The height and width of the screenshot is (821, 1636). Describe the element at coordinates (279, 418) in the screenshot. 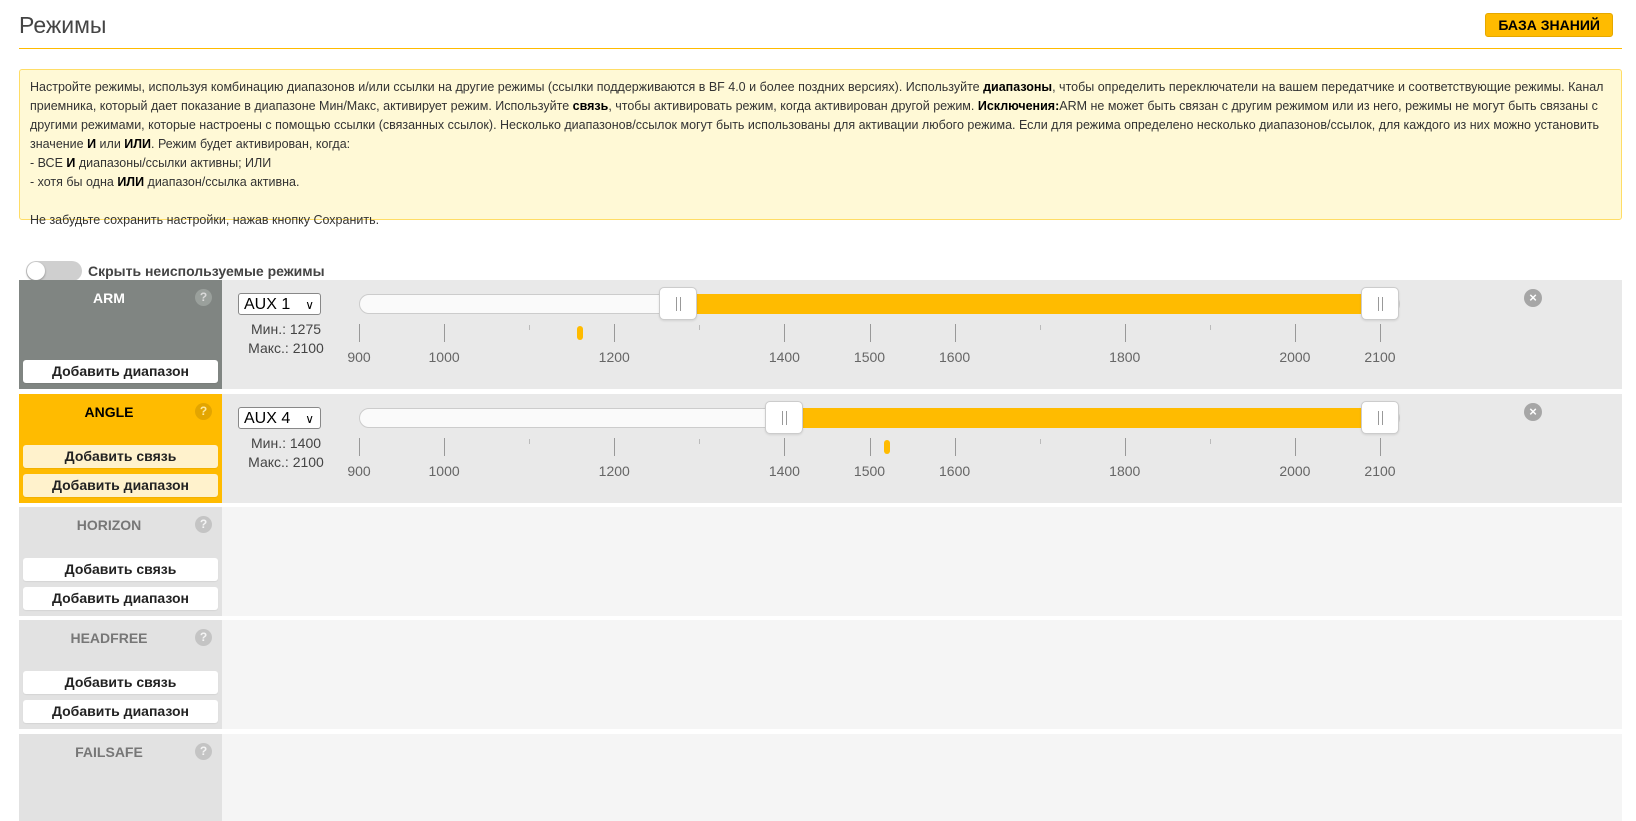

I see `aux-channel-select: AUX 4 ∨` at that location.